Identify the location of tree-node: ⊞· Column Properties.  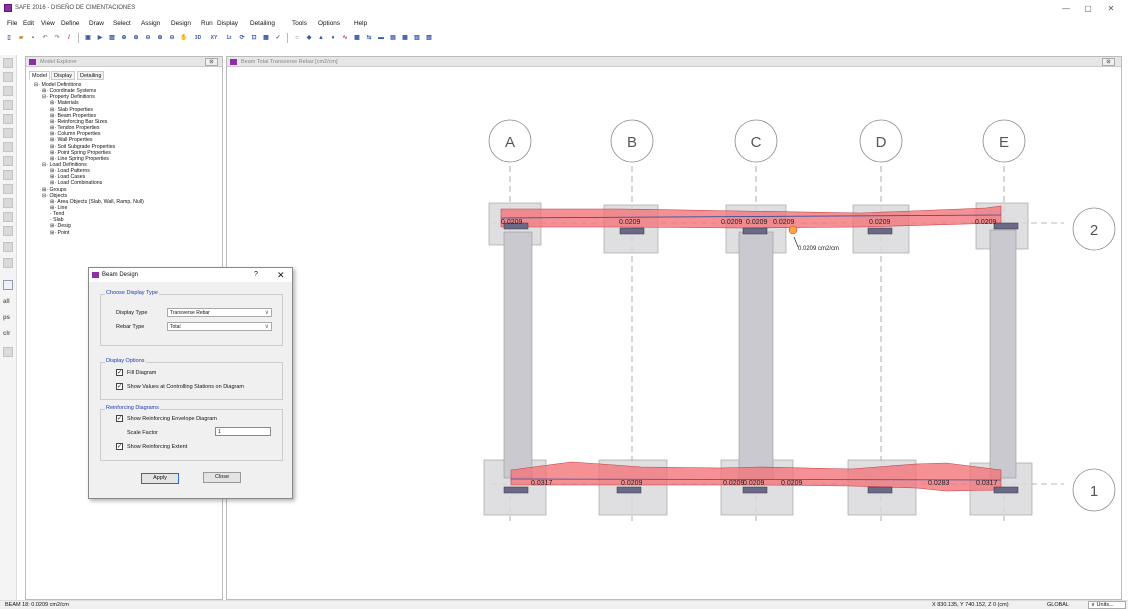
(75, 134).